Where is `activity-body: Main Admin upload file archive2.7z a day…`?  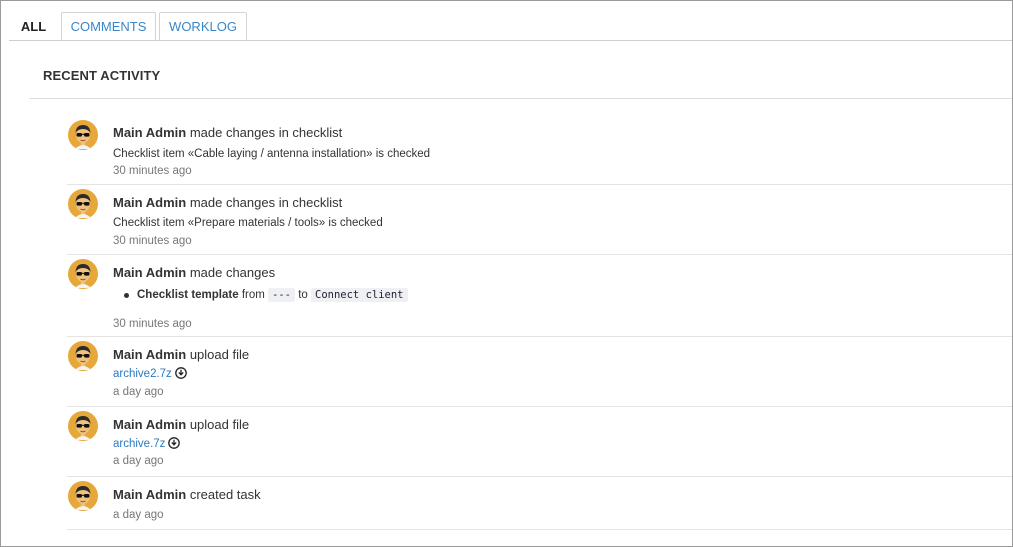 activity-body: Main Admin upload file archive2.7z a day… is located at coordinates (562, 373).